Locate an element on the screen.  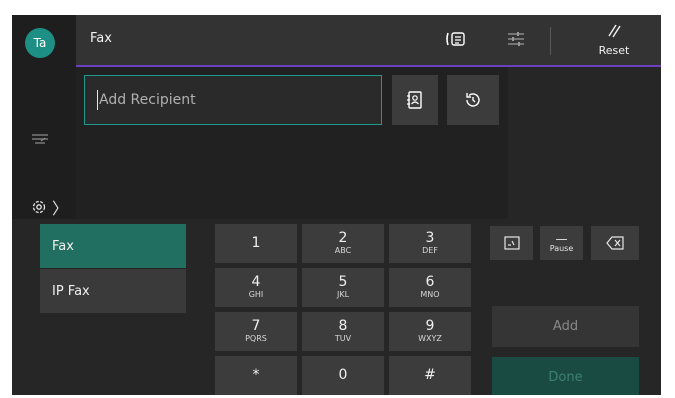
reset-label: Reset is located at coordinates (614, 50).